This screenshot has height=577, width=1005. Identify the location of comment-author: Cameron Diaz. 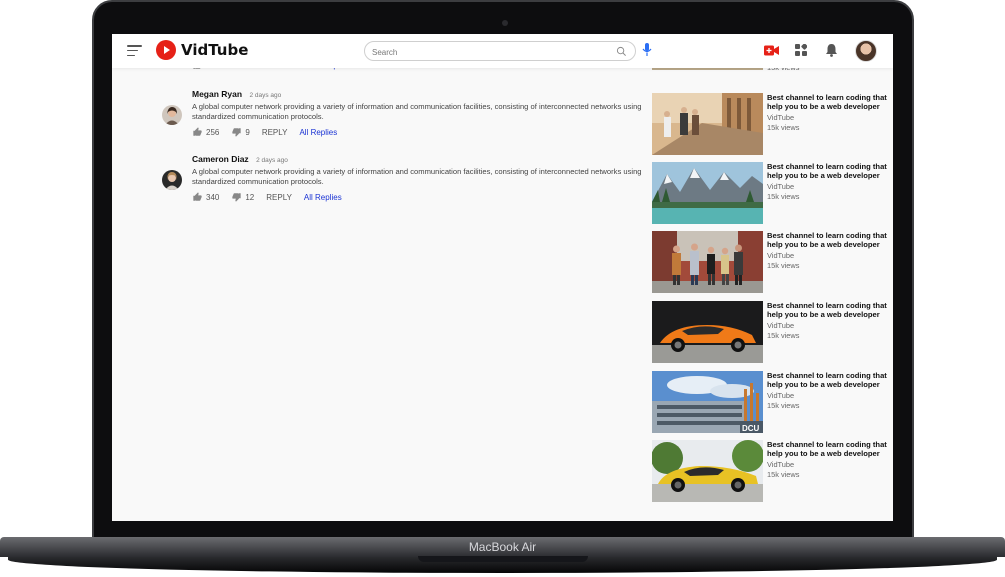
(220, 159).